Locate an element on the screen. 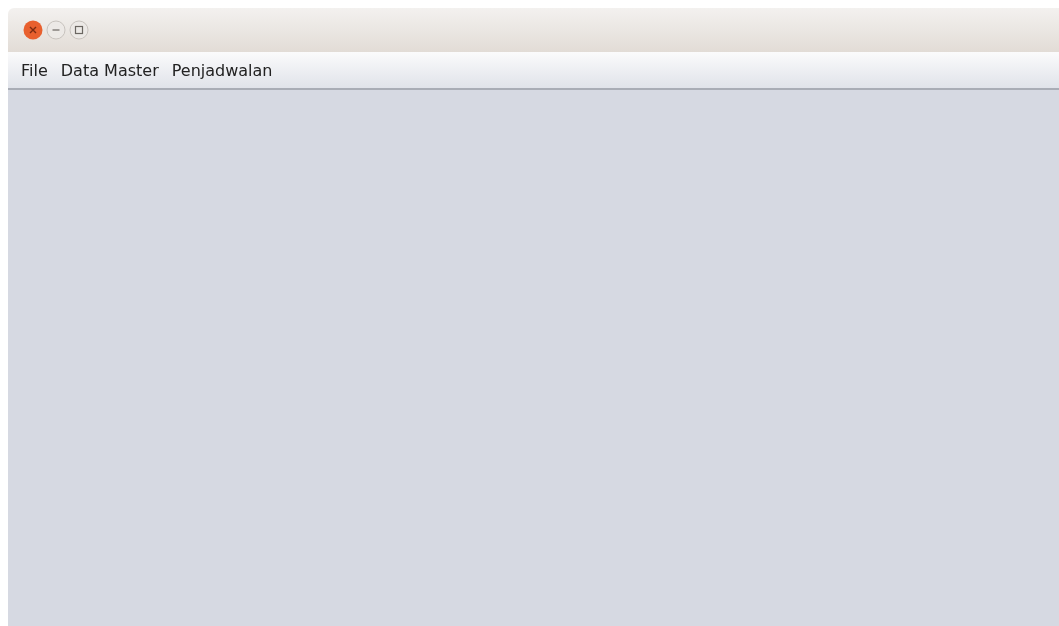  close-icon is located at coordinates (33, 30).